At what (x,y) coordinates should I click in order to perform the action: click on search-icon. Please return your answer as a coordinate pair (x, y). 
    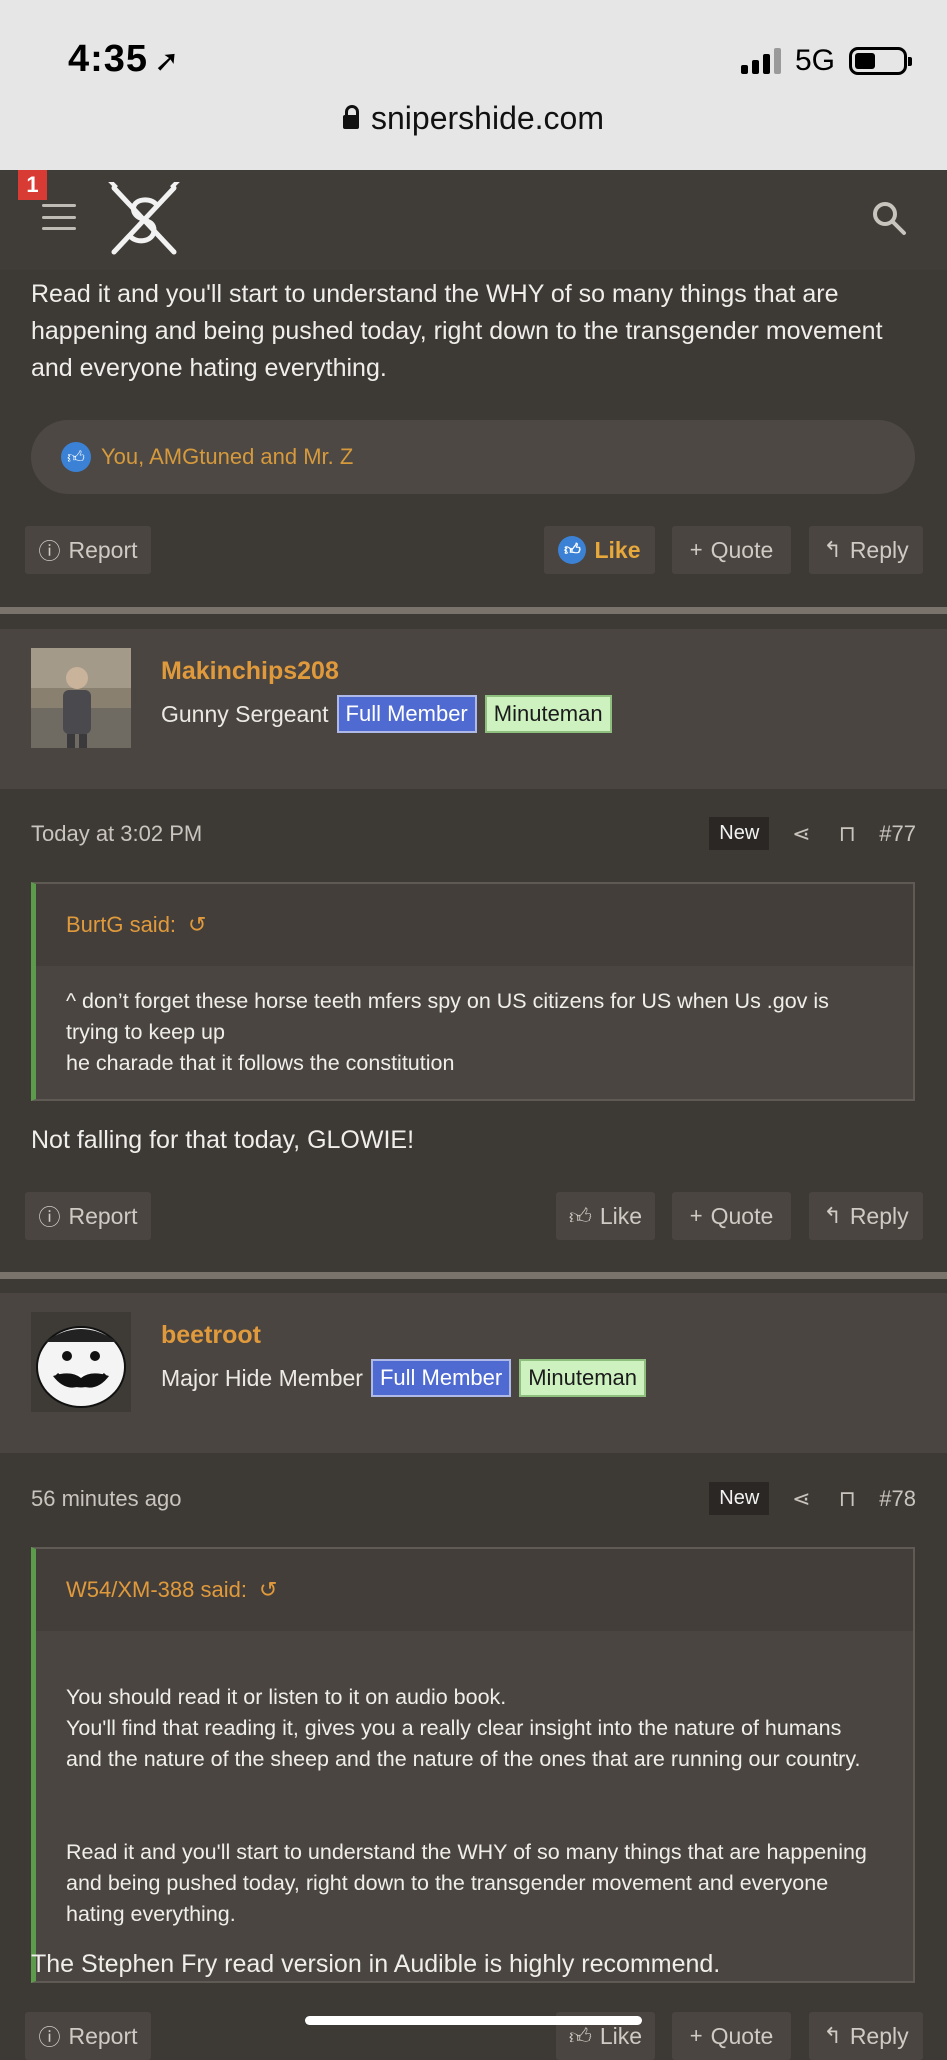
    Looking at the image, I should click on (889, 218).